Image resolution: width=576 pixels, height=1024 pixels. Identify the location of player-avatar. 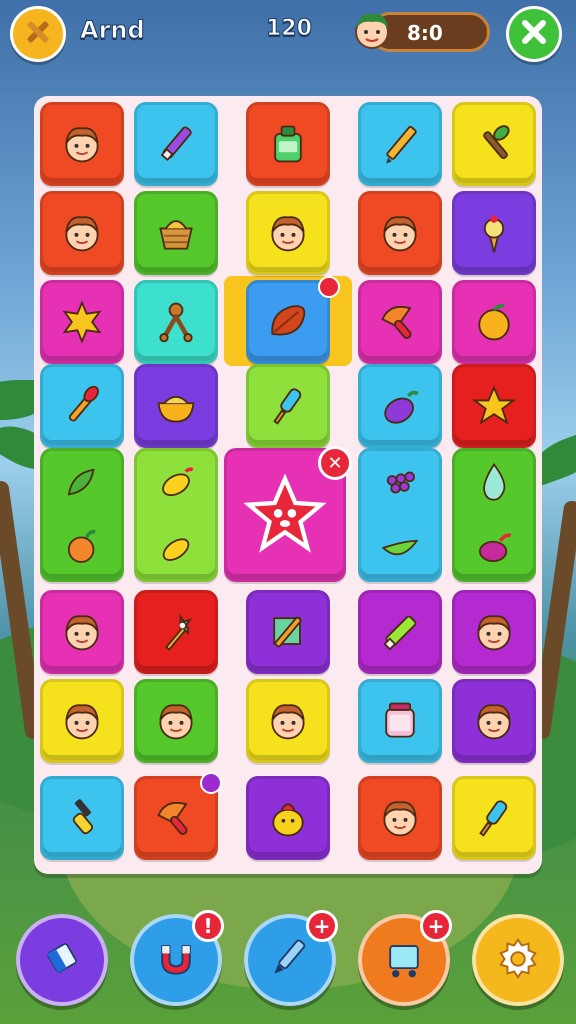
(372, 30).